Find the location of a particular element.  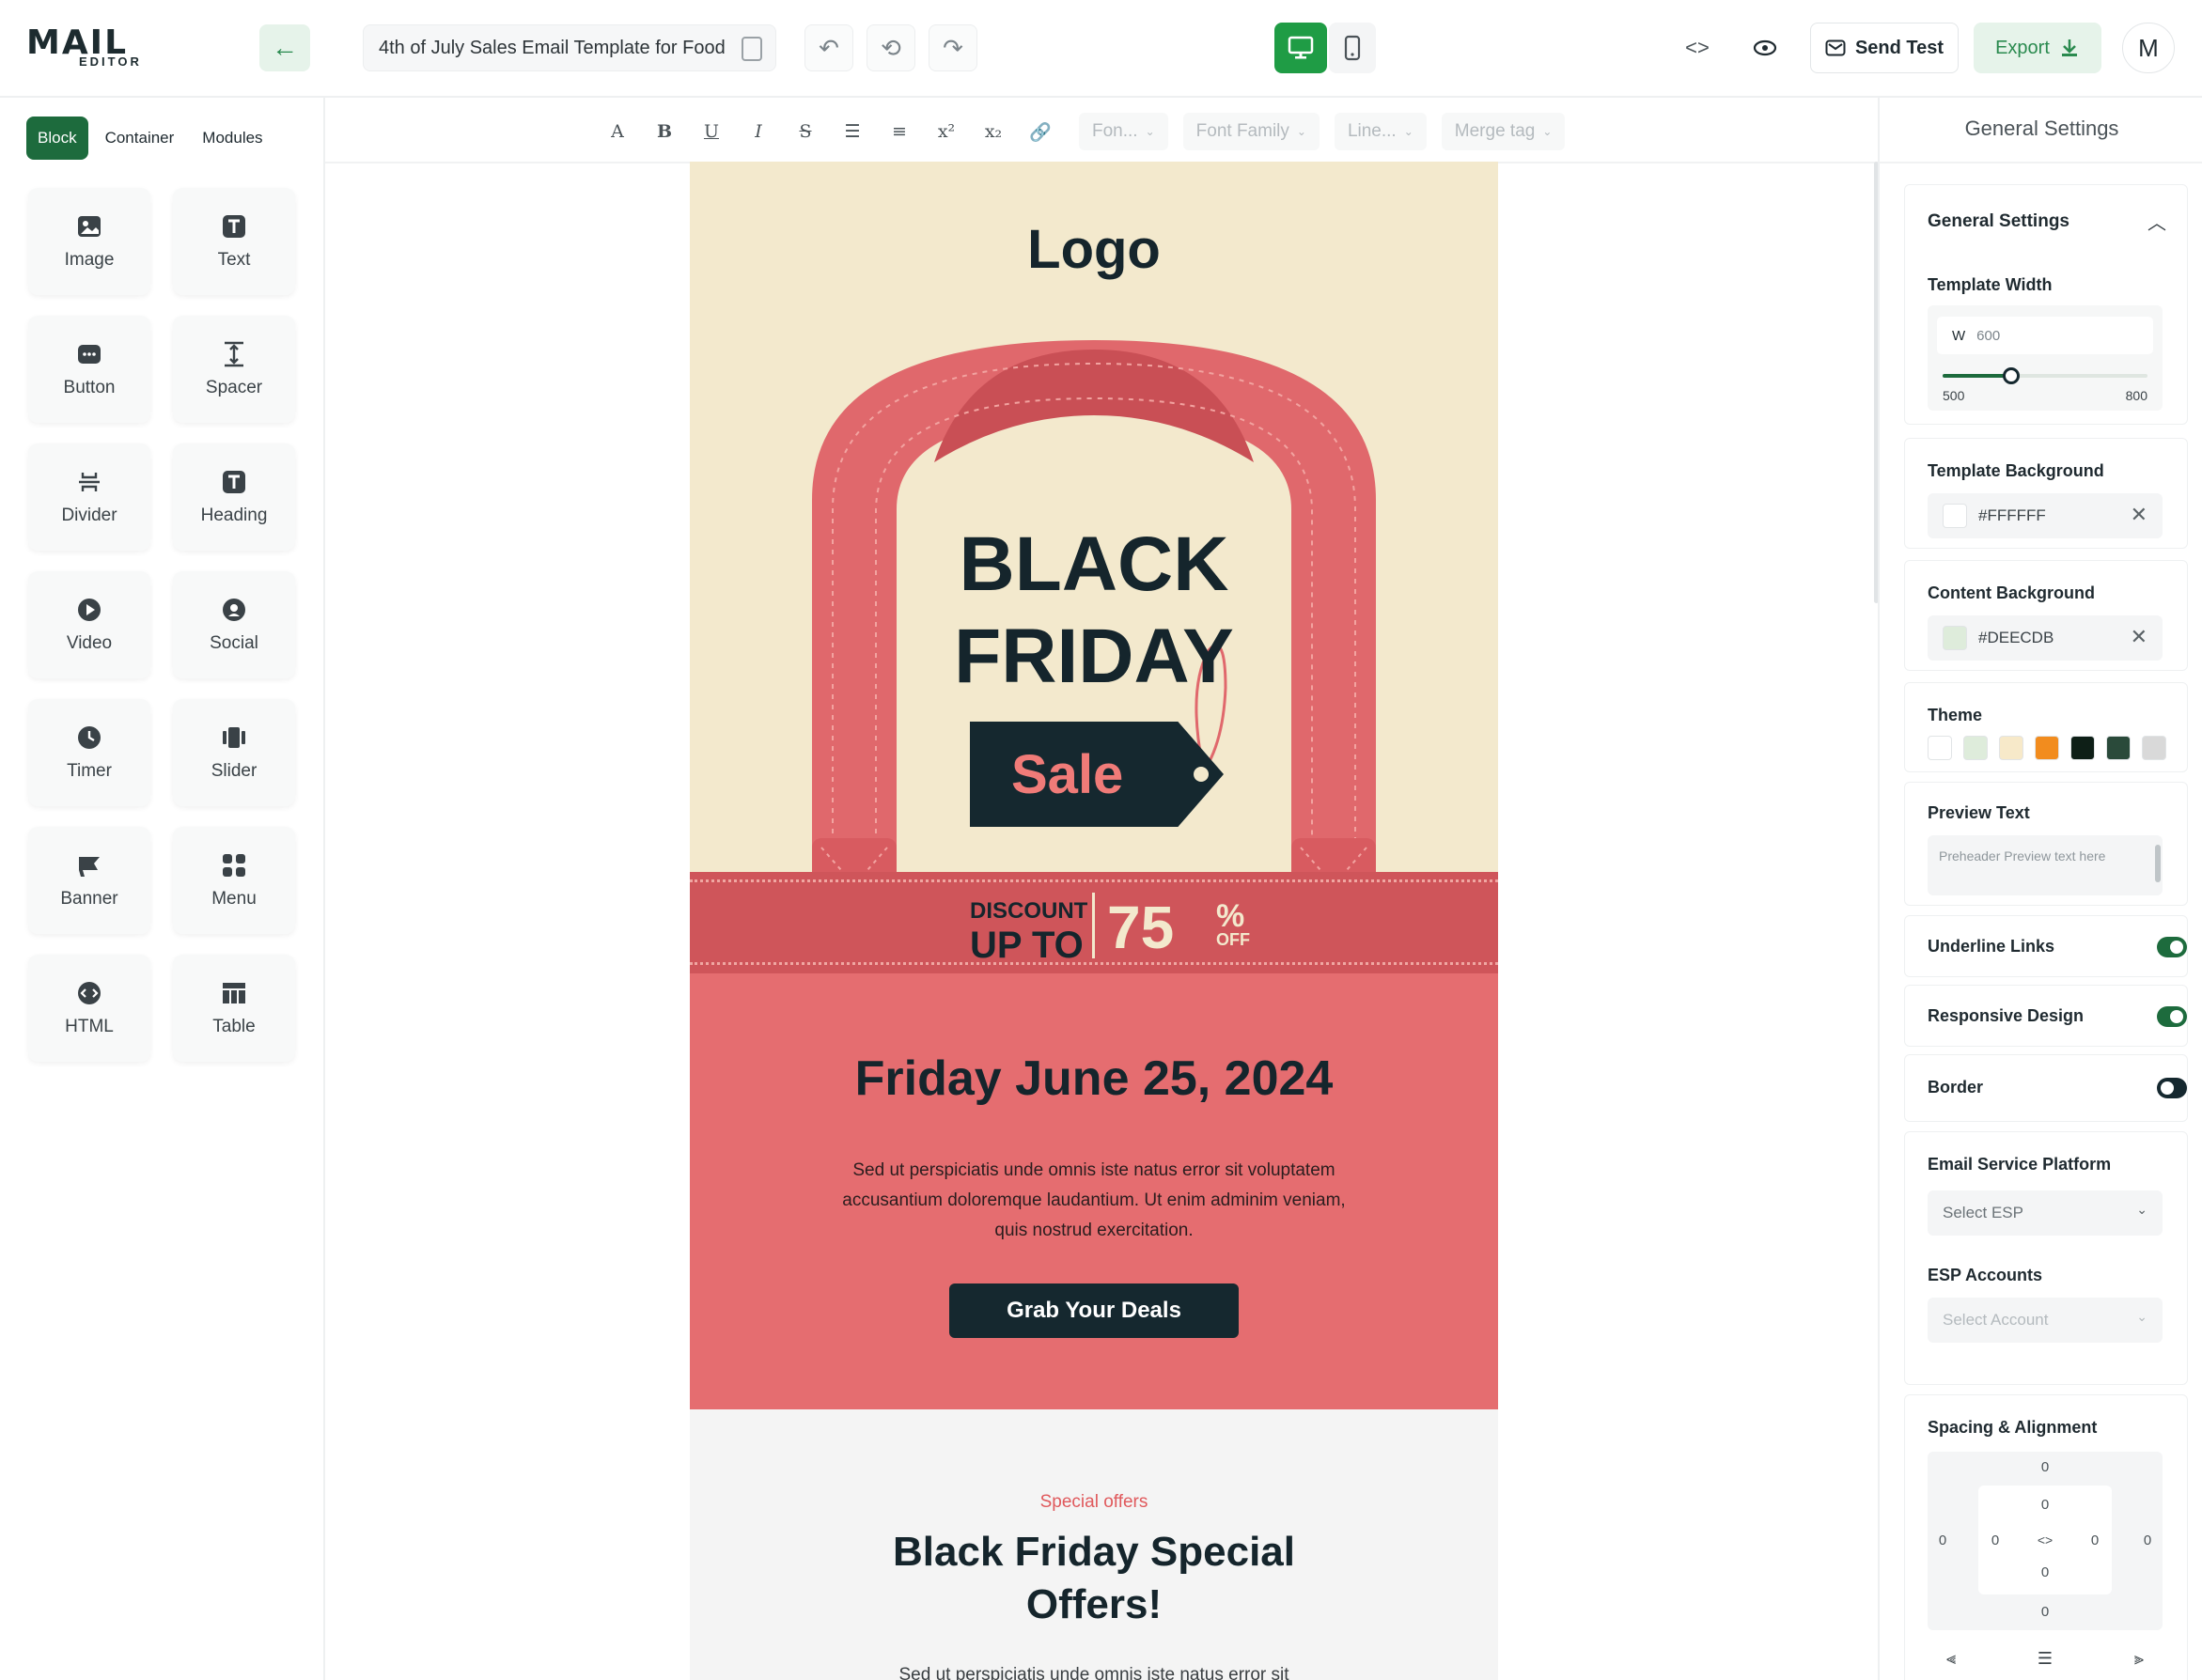

strikethrough-icon: S is located at coordinates (805, 131).